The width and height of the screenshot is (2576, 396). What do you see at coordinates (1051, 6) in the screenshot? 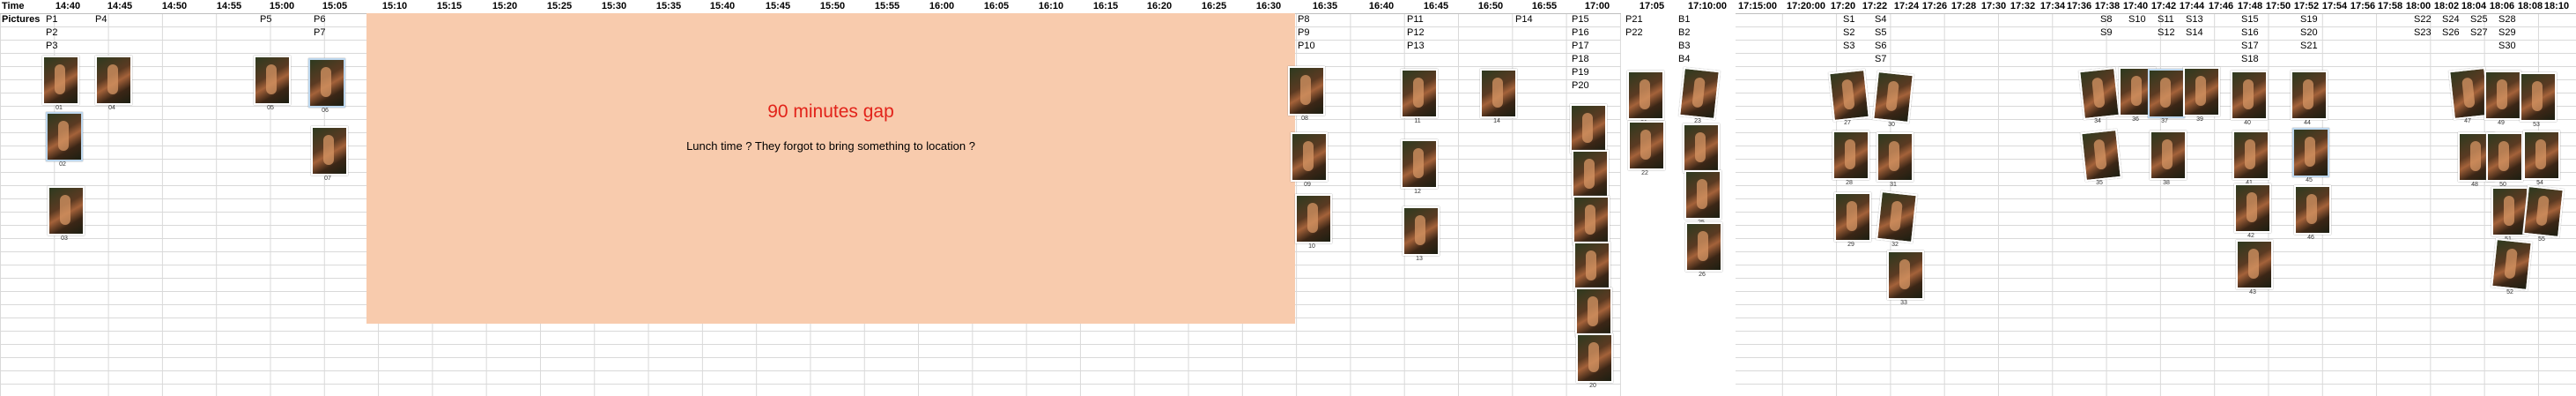
I see `time-header-cell: 16:10` at bounding box center [1051, 6].